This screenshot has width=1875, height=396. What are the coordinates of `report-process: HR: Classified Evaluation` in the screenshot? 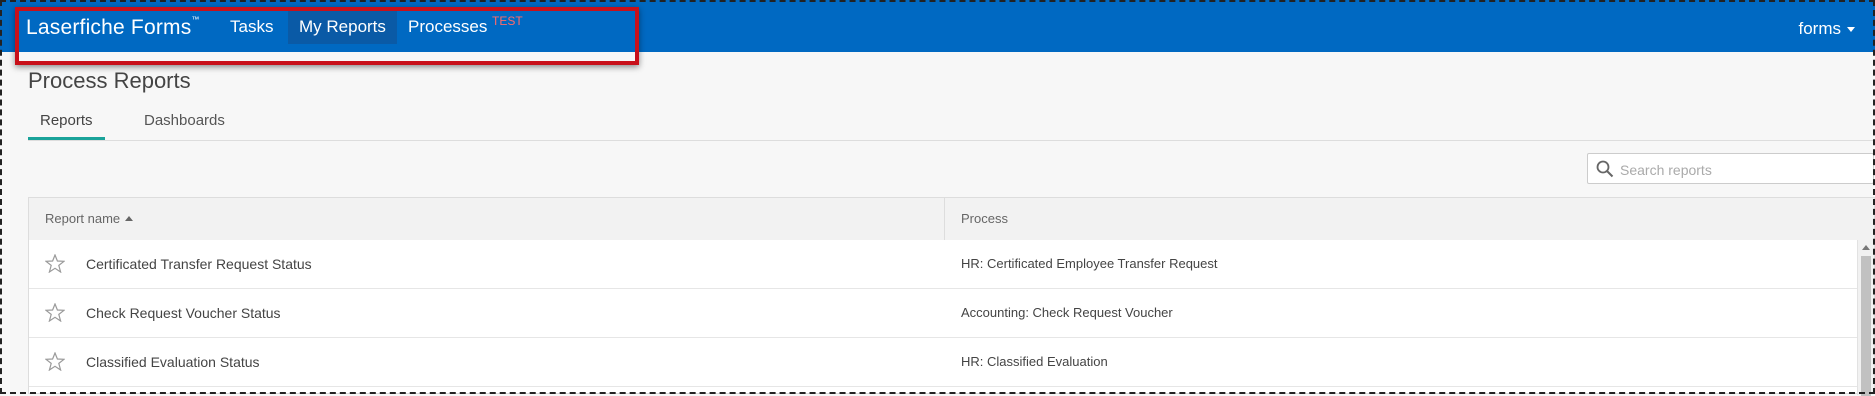 It's located at (1034, 361).